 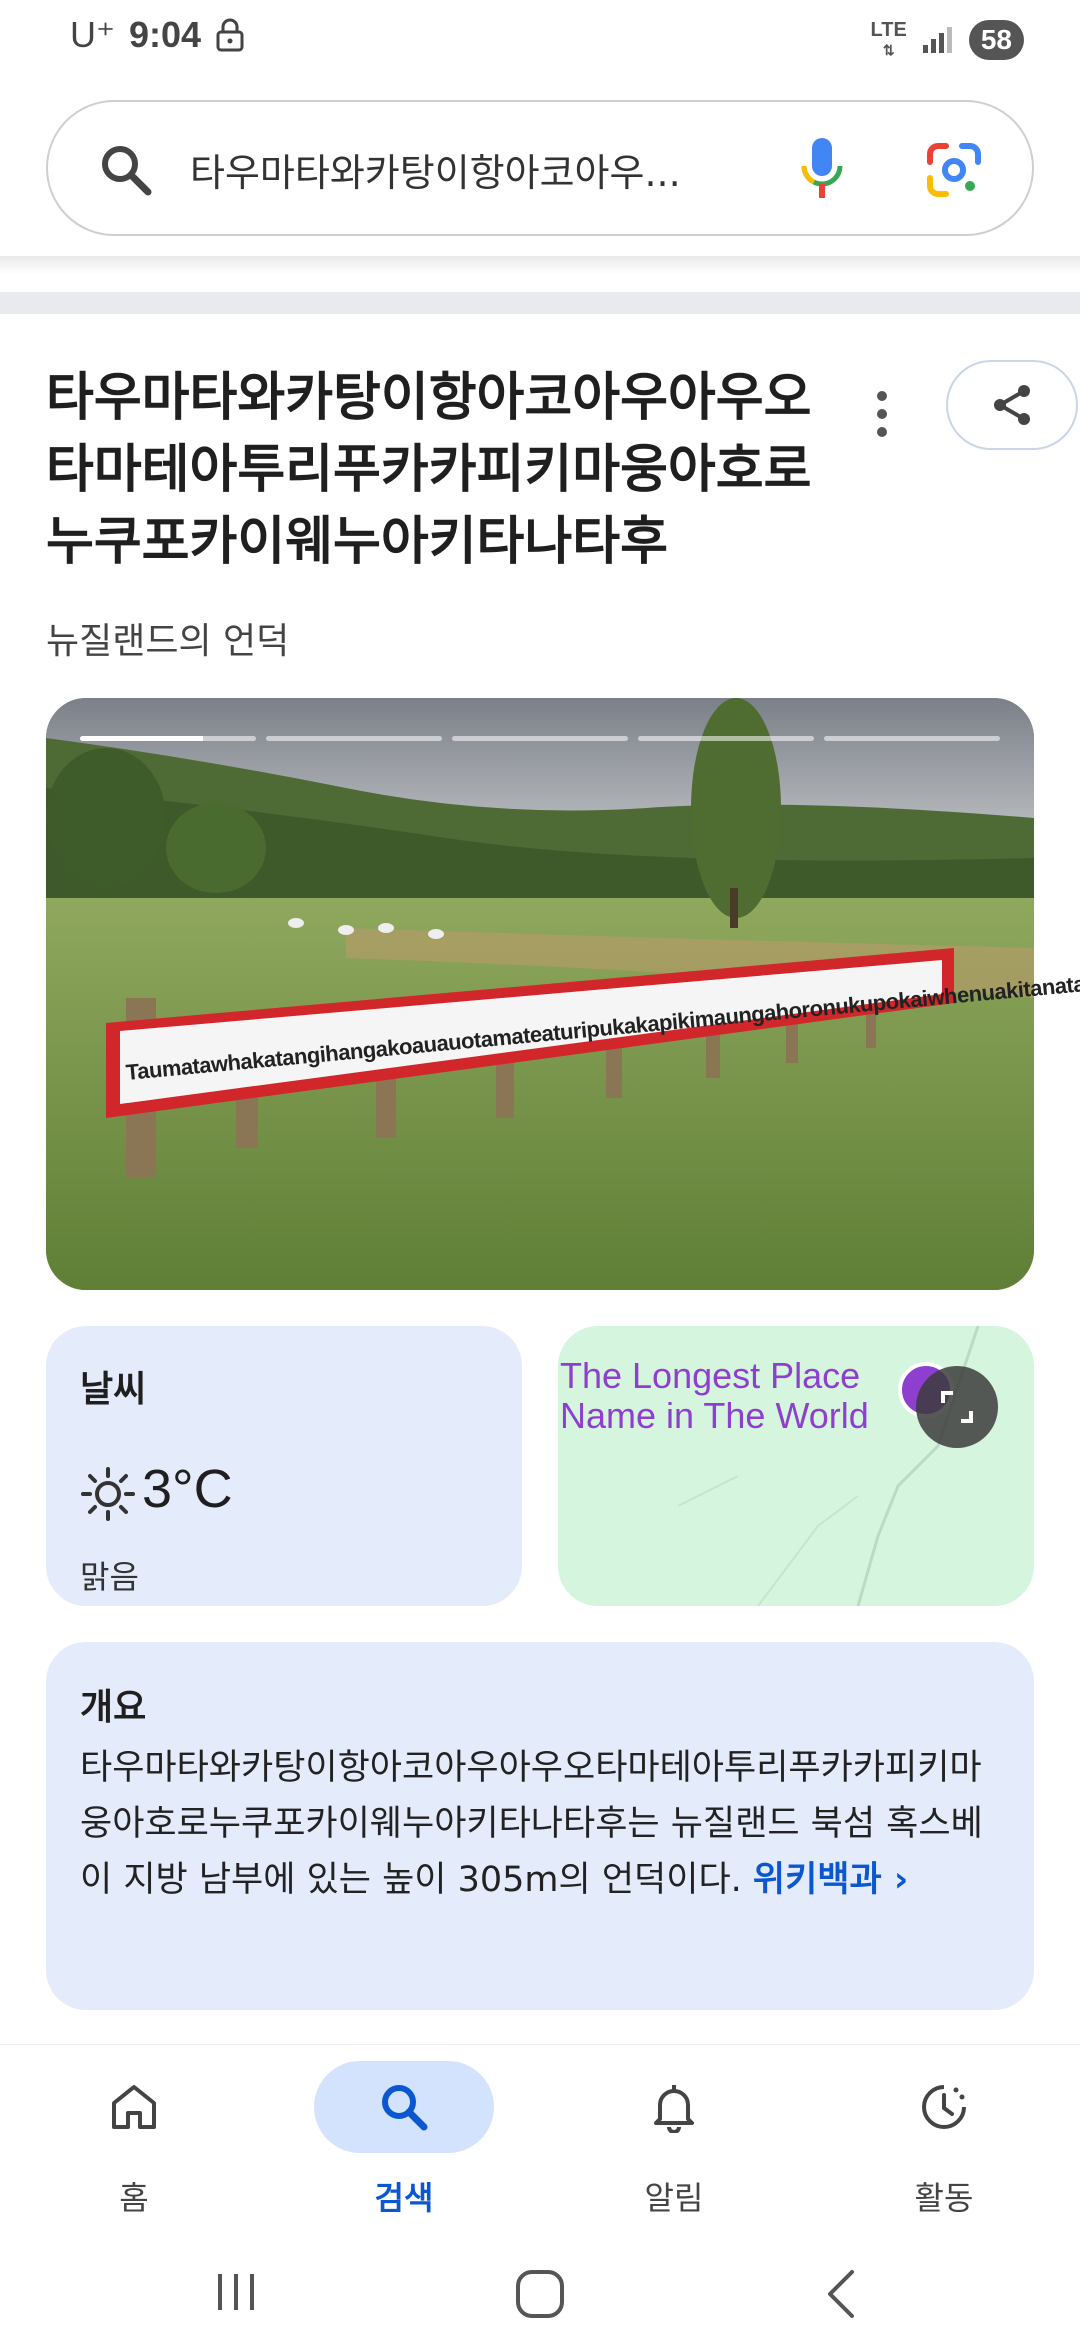 I want to click on expand-map-button, so click(x=957, y=1407).